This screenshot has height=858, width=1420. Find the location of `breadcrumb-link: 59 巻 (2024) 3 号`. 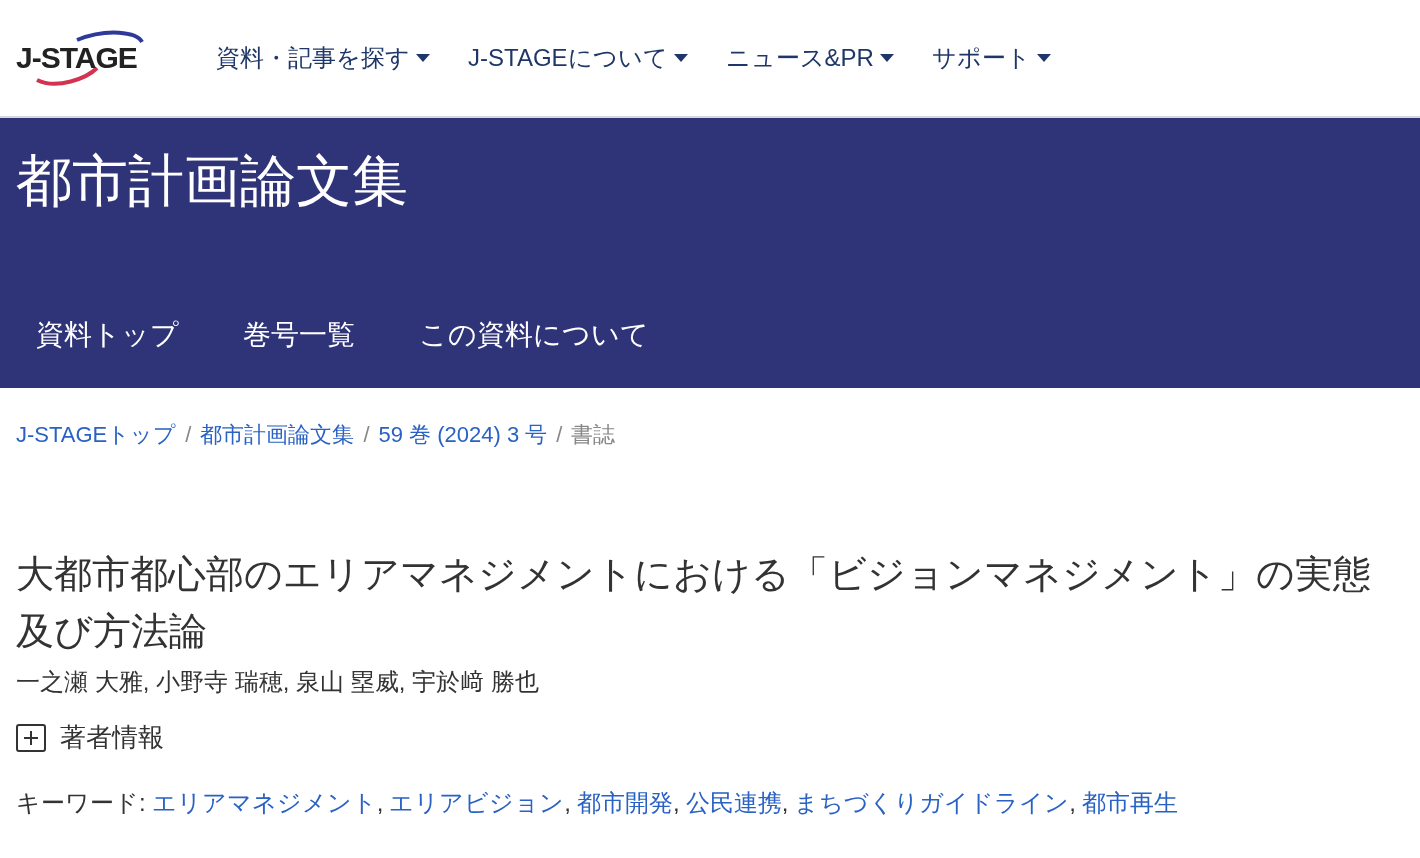

breadcrumb-link: 59 巻 (2024) 3 号 is located at coordinates (463, 435).